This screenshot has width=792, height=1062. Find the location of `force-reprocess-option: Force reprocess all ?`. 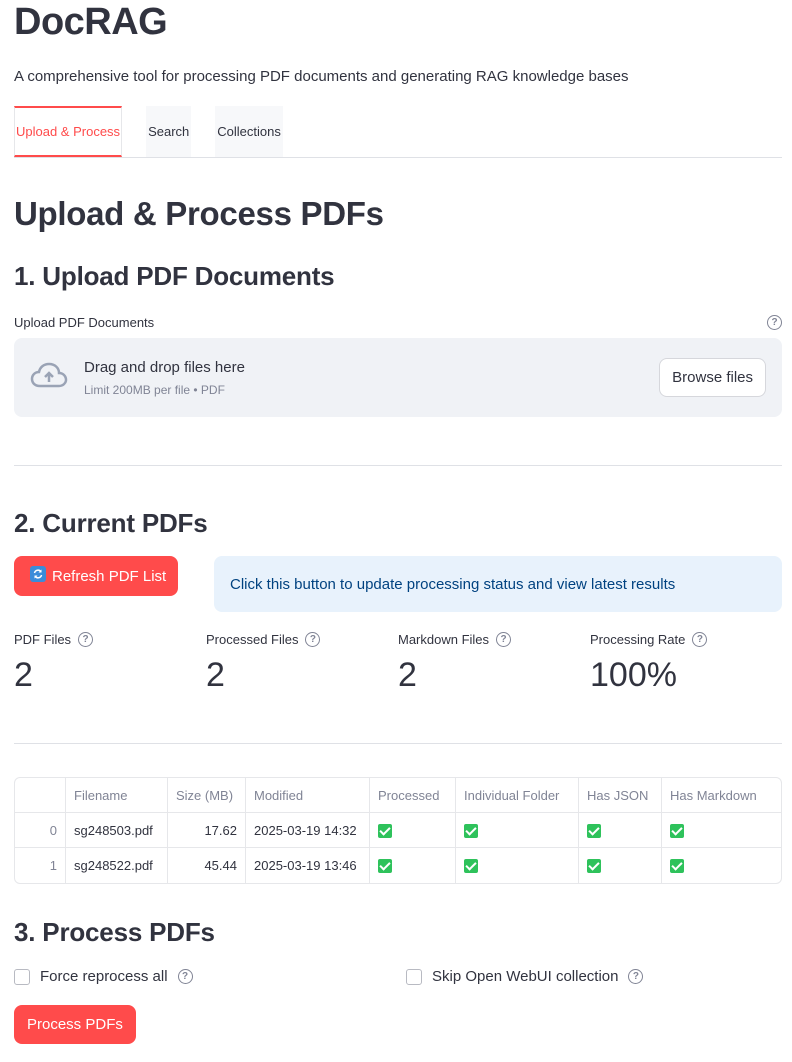

force-reprocess-option: Force reprocess all ? is located at coordinates (210, 976).